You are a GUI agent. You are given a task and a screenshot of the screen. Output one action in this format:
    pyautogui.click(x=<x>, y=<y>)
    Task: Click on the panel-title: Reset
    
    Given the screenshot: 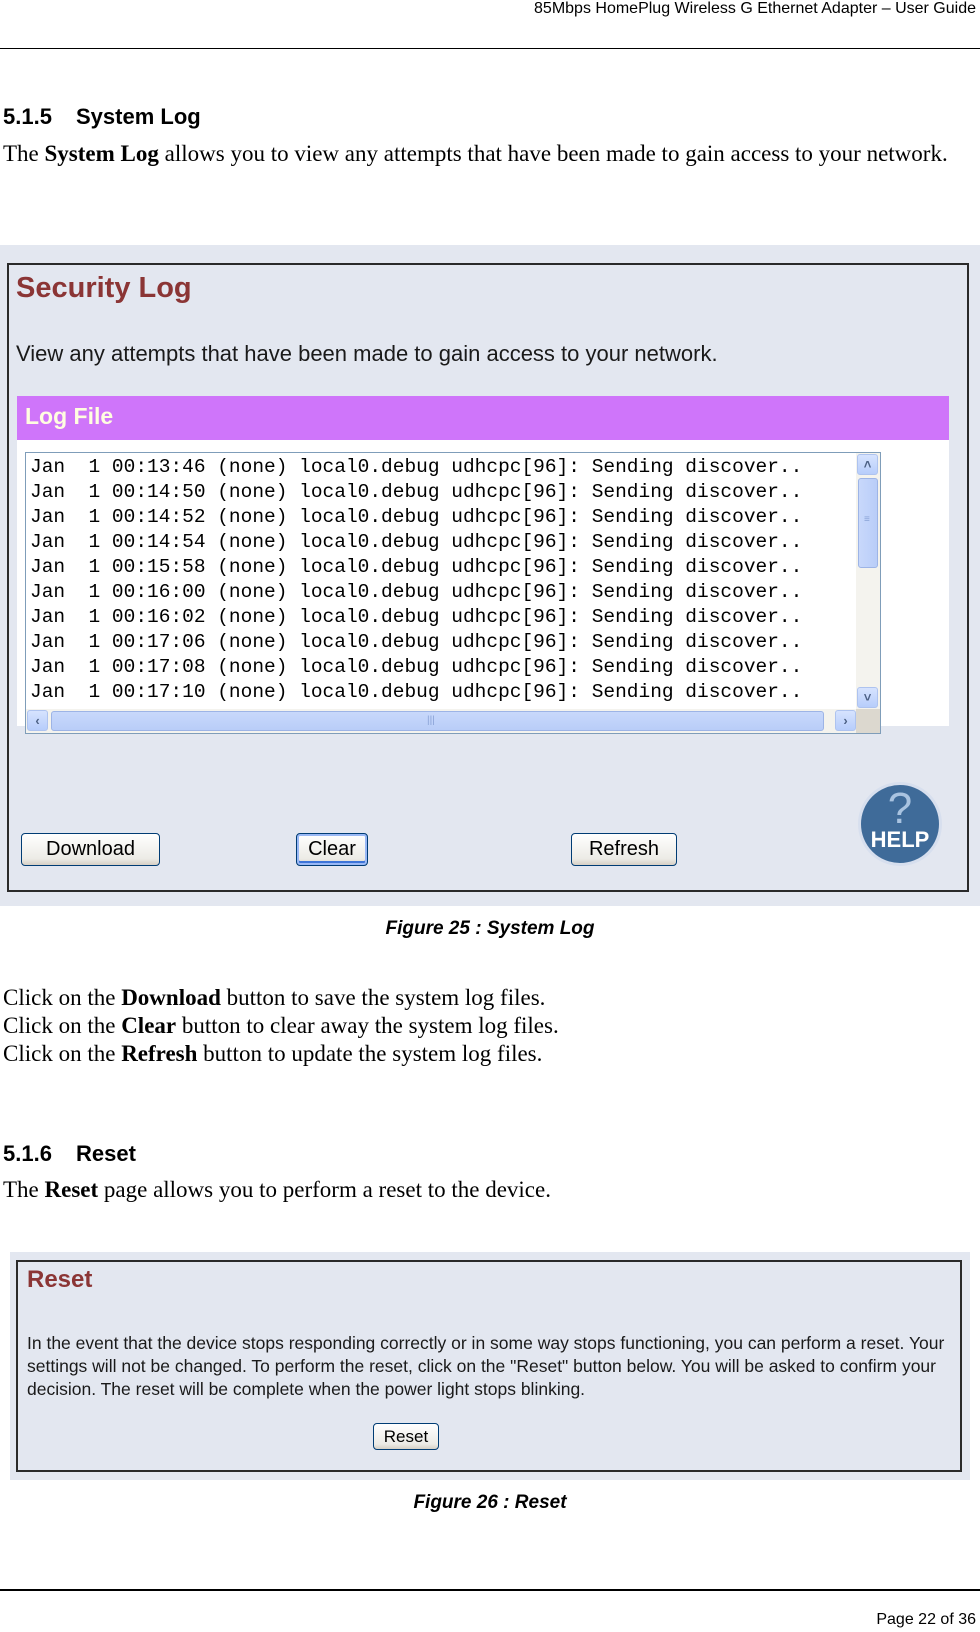 What is the action you would take?
    pyautogui.click(x=60, y=1279)
    